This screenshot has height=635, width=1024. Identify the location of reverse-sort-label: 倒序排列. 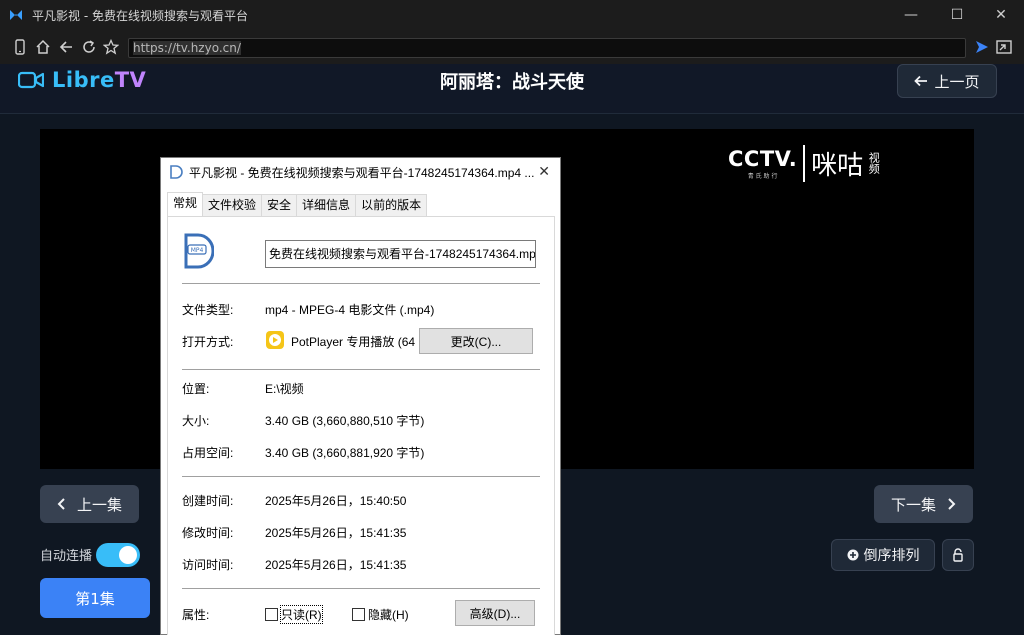
(891, 556).